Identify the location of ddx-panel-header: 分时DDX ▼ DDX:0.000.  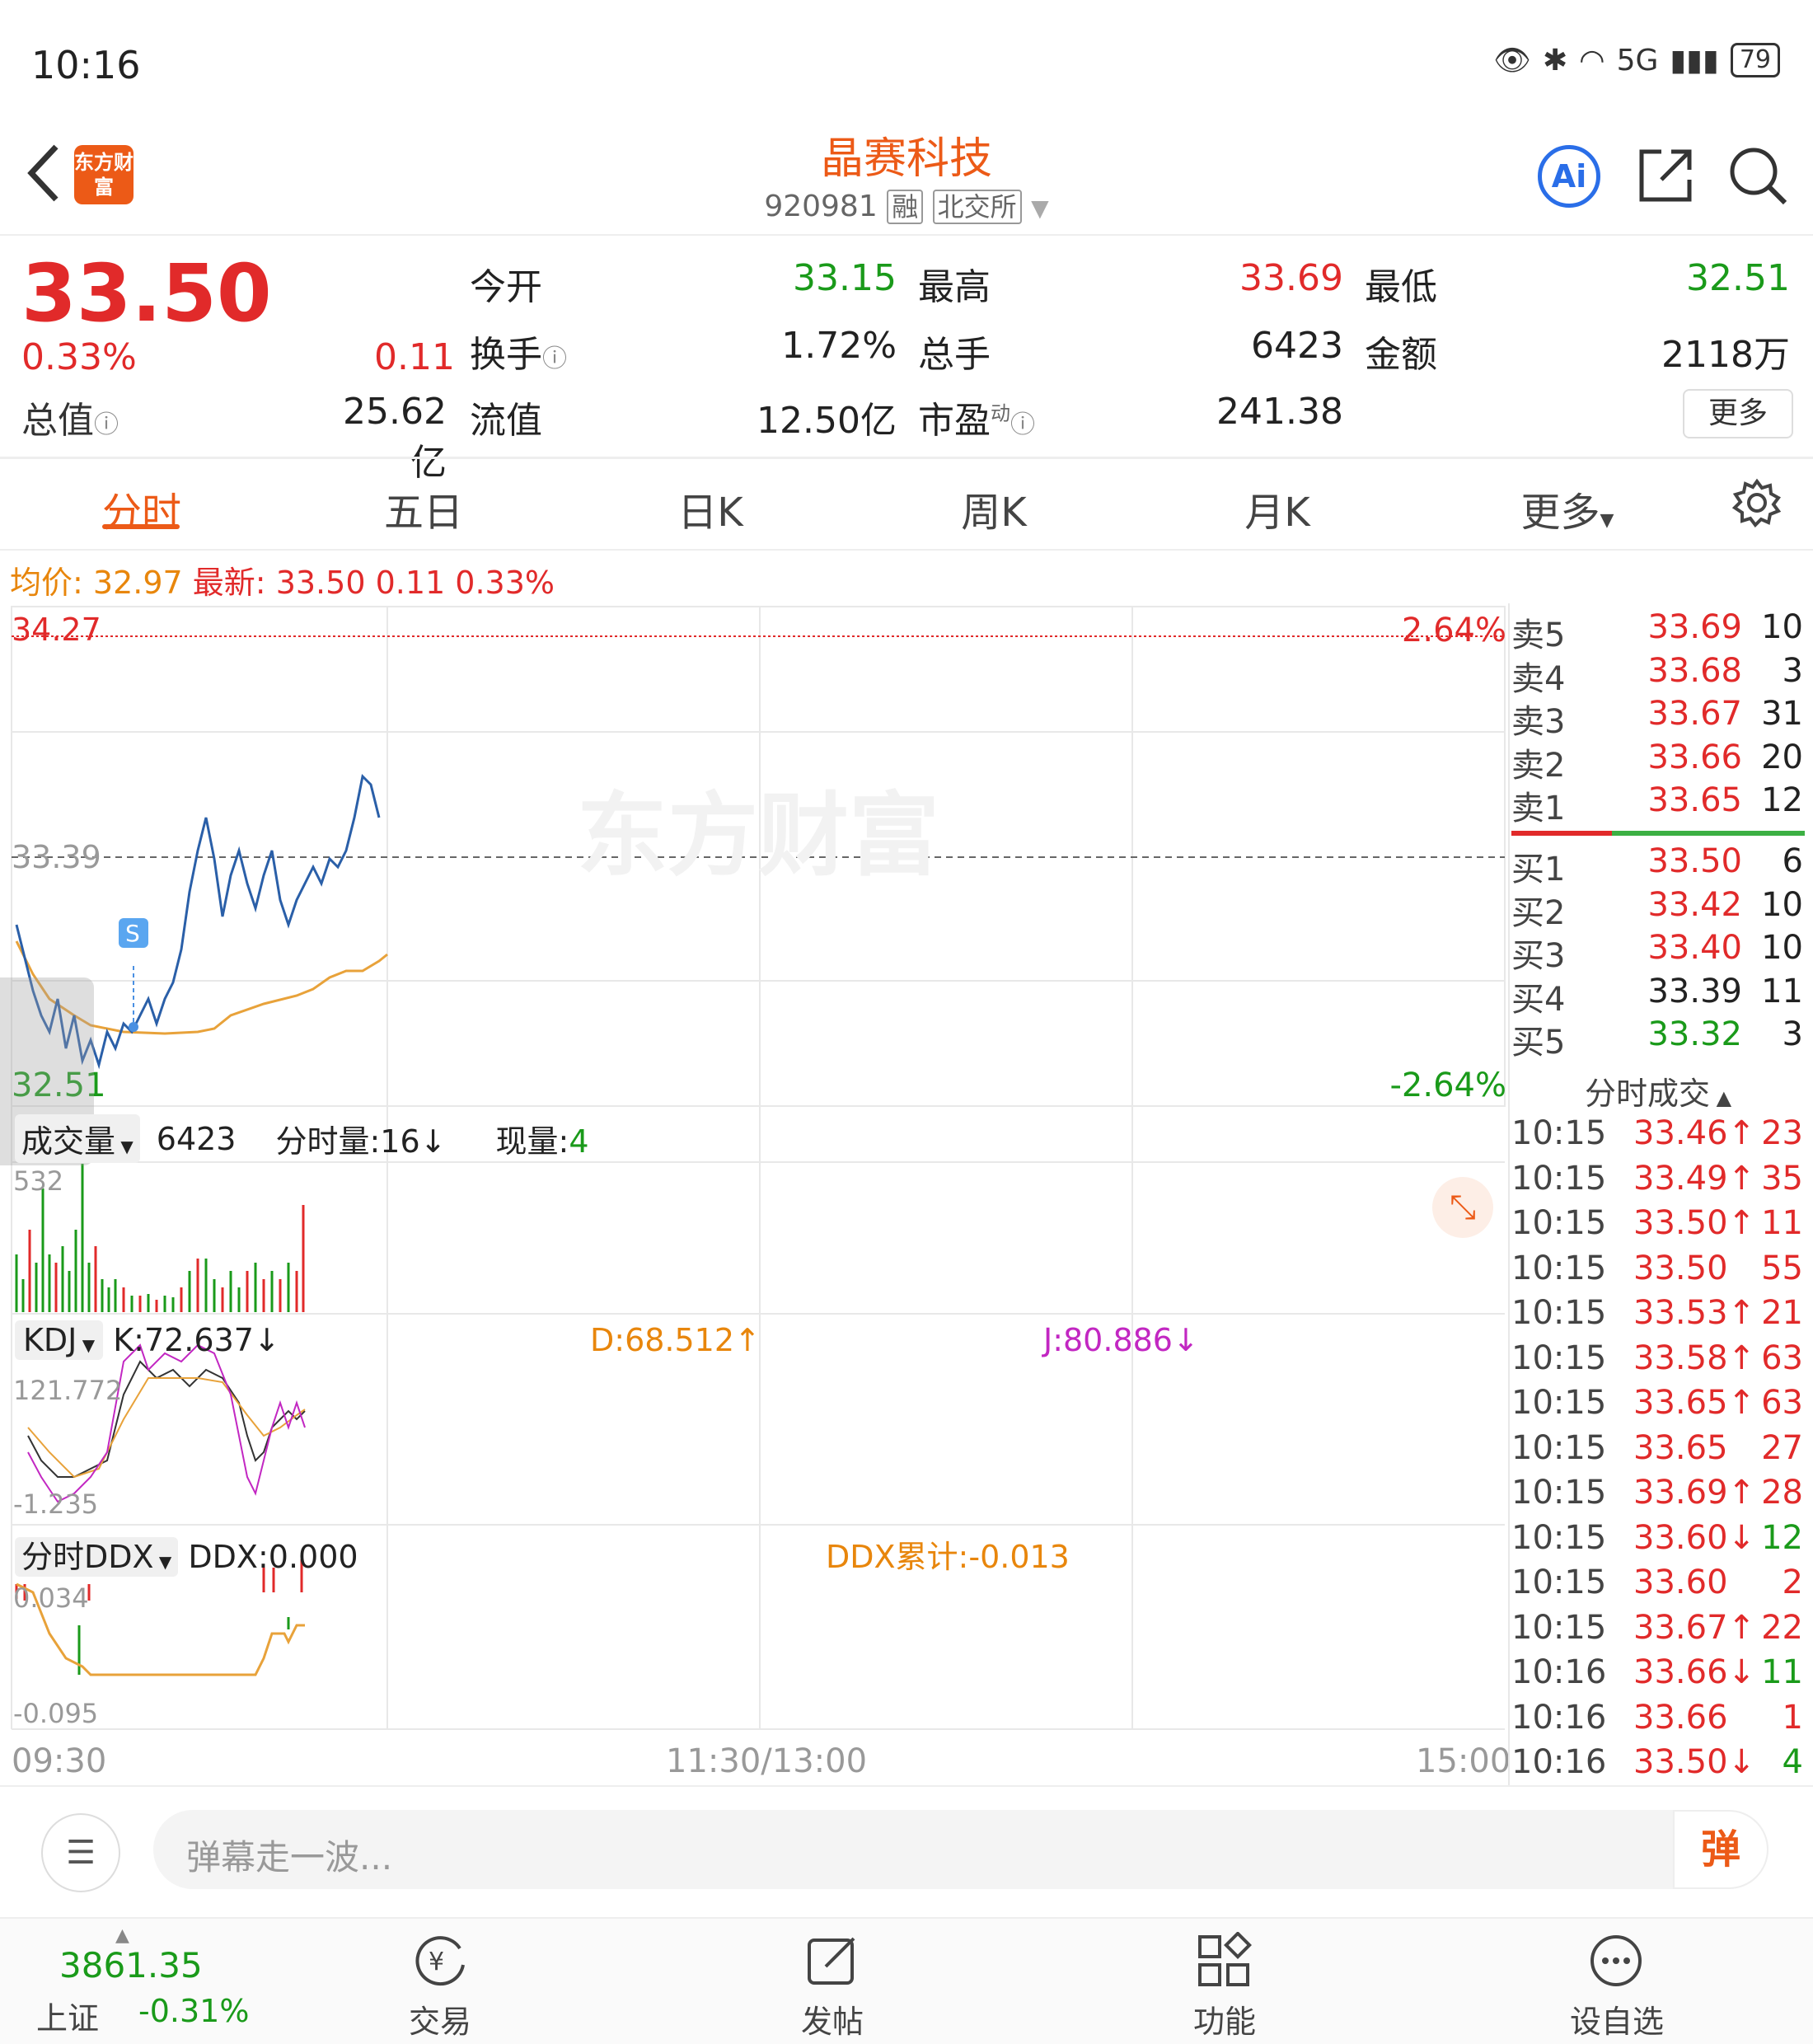
(187, 1554).